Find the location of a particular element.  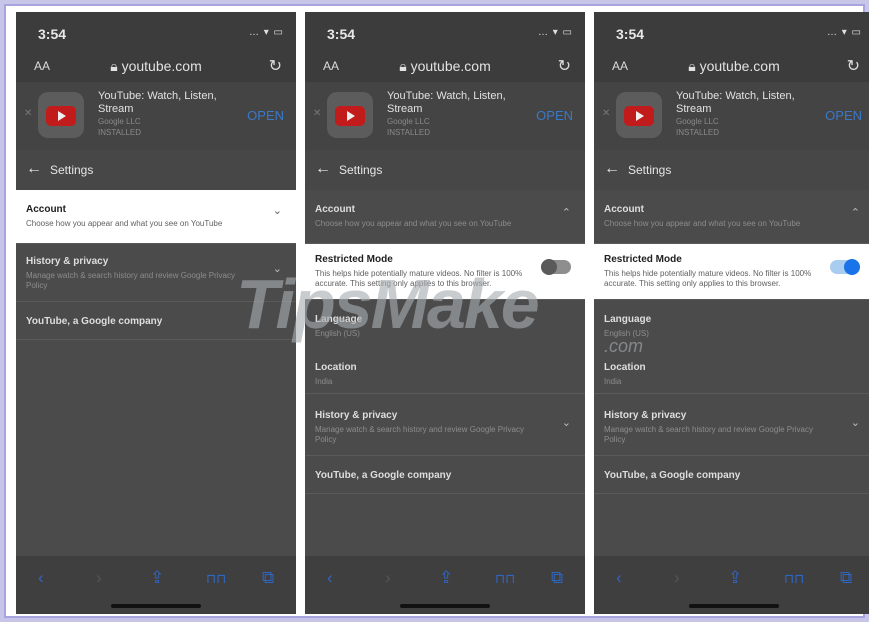

chevron-down-icon: ⌄ is located at coordinates (566, 423).